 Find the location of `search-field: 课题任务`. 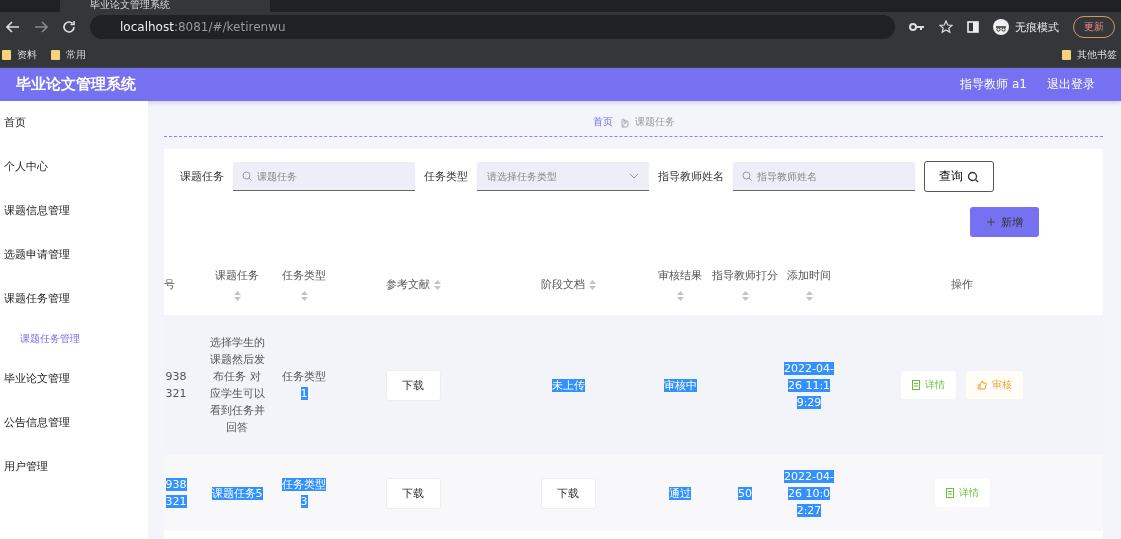

search-field: 课题任务 is located at coordinates (324, 176).